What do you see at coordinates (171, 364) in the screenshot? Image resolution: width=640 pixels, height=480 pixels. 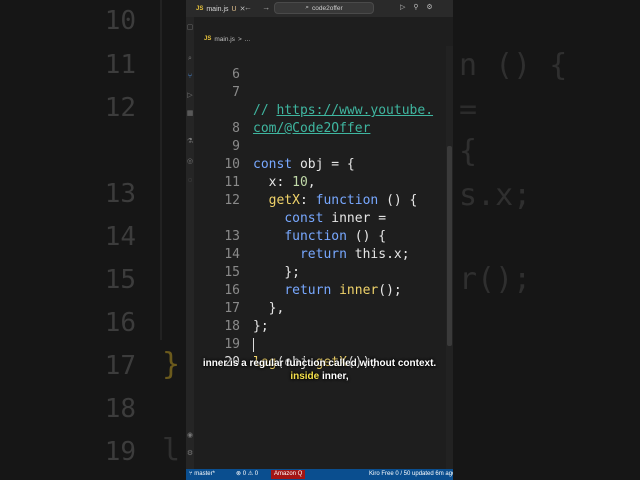 I see `background-brace: }` at bounding box center [171, 364].